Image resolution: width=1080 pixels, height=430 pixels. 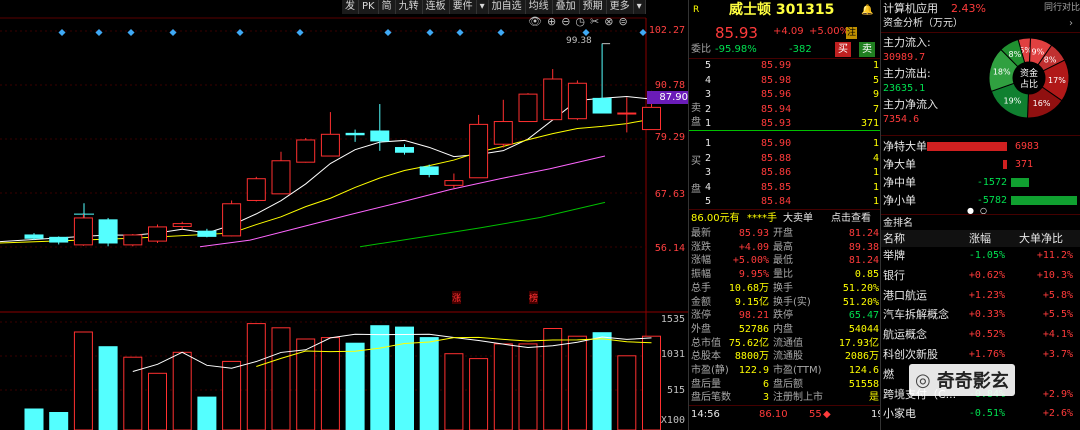 What do you see at coordinates (785, 109) in the screenshot?
I see `sell-order-row: 2 85.94 7` at bounding box center [785, 109].